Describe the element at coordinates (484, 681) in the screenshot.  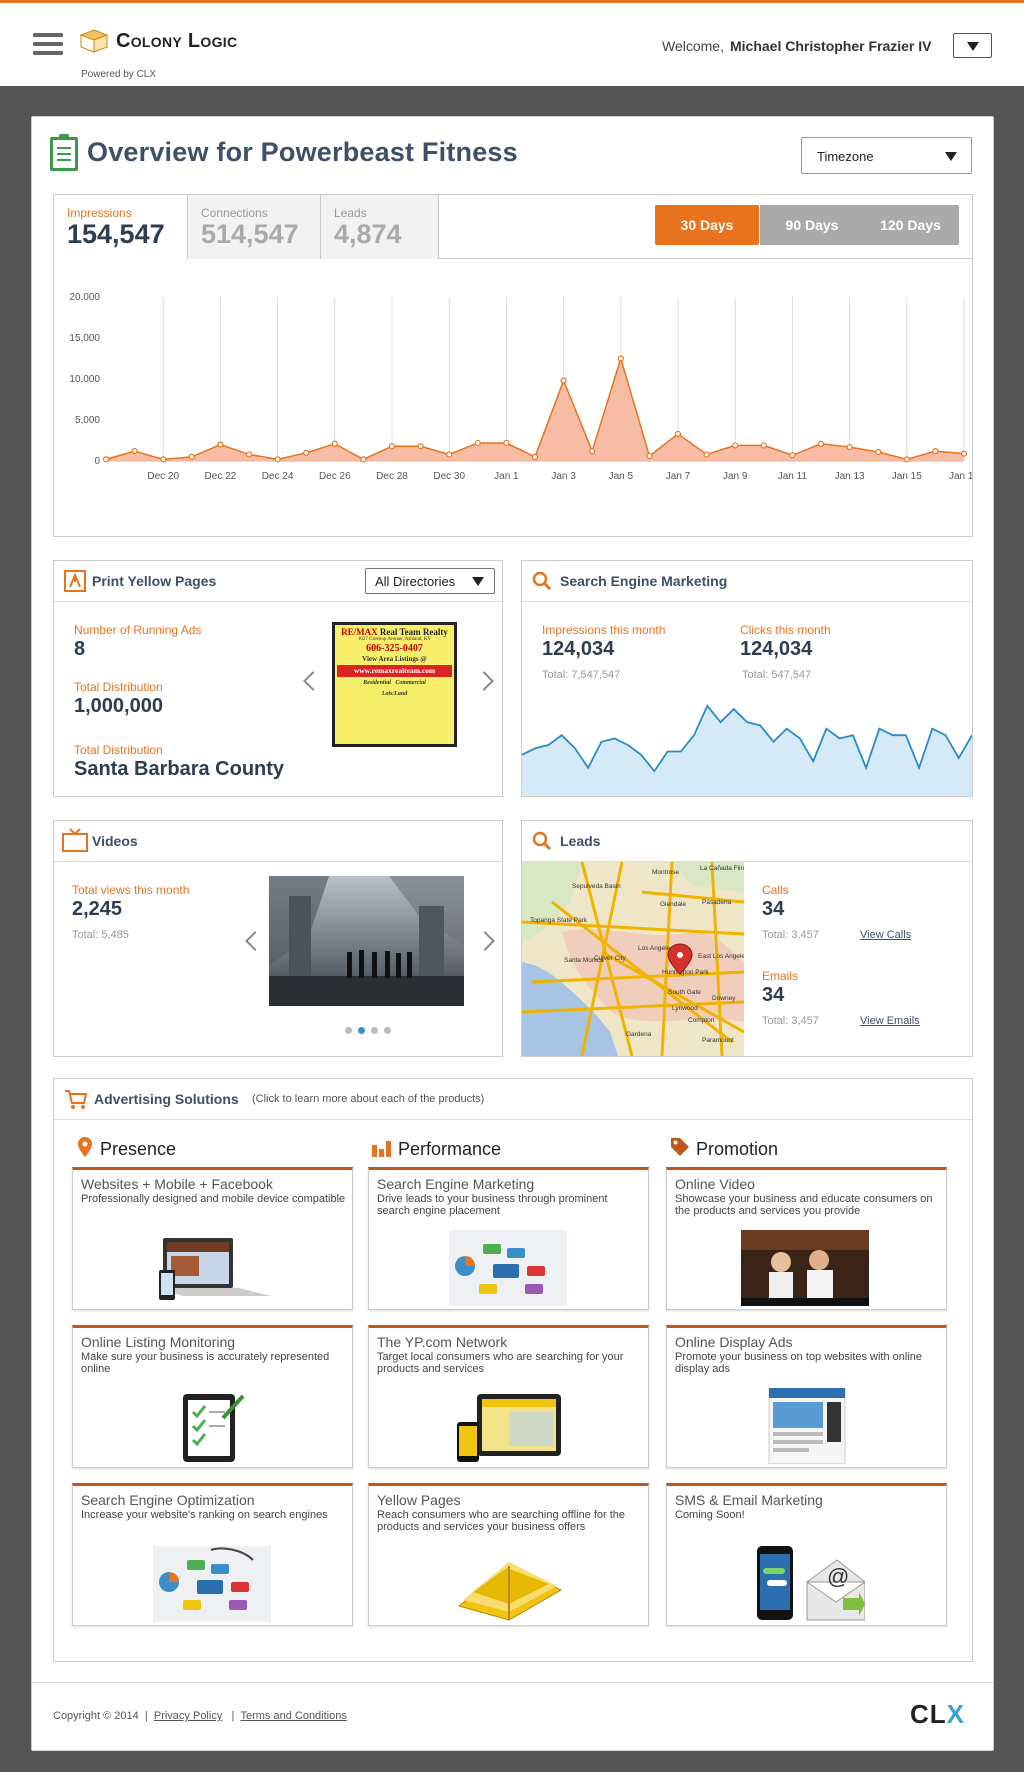
I see `next-ad-chevron-icon` at that location.